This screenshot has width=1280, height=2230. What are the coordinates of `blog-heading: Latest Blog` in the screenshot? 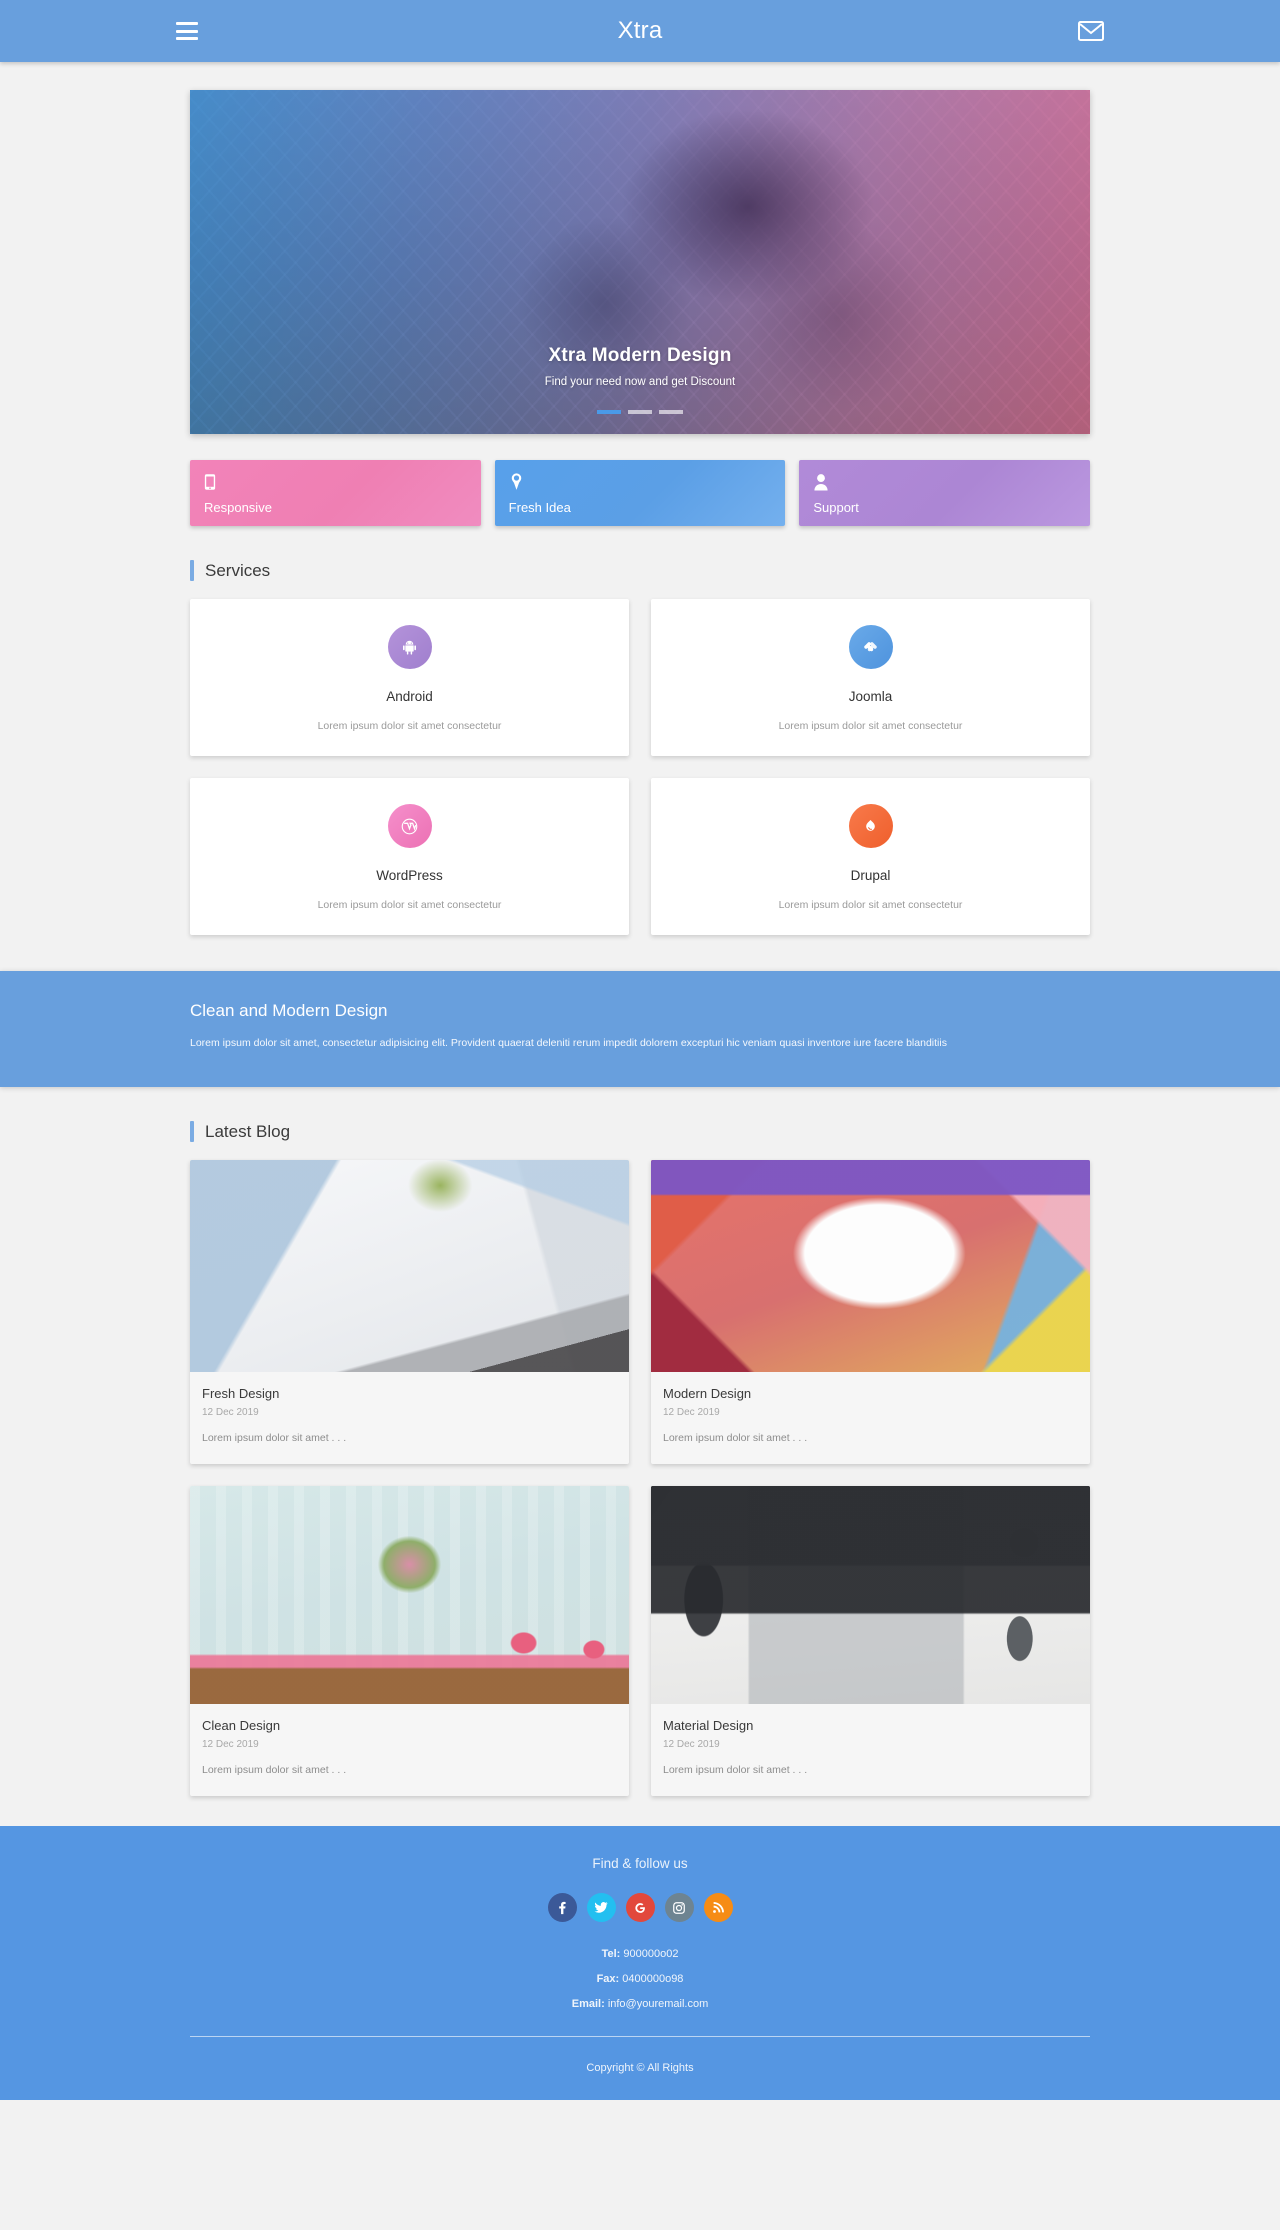 It's located at (640, 1132).